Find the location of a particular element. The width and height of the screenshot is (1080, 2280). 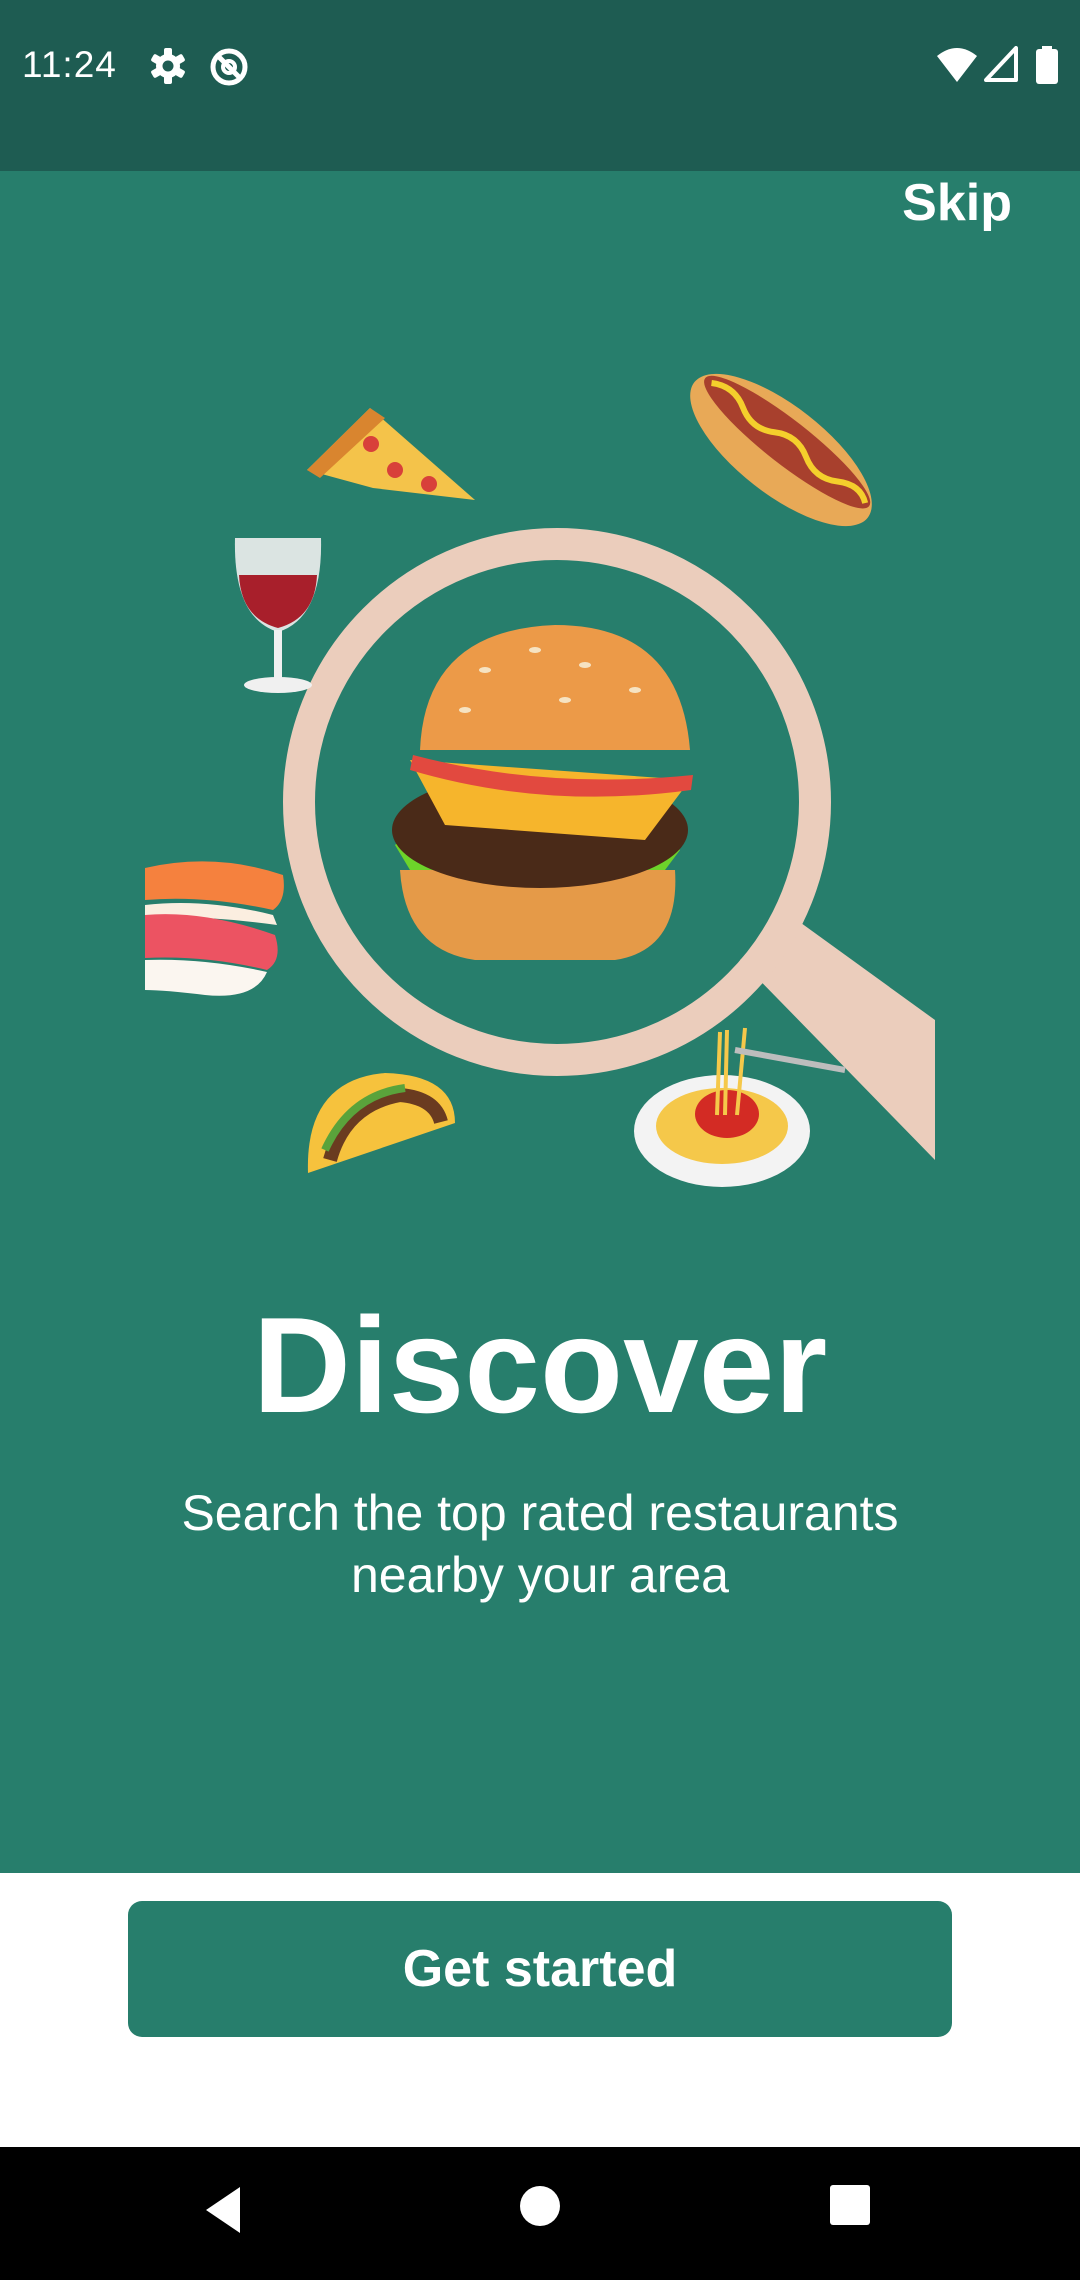

navigation-bar is located at coordinates (540, 2213).